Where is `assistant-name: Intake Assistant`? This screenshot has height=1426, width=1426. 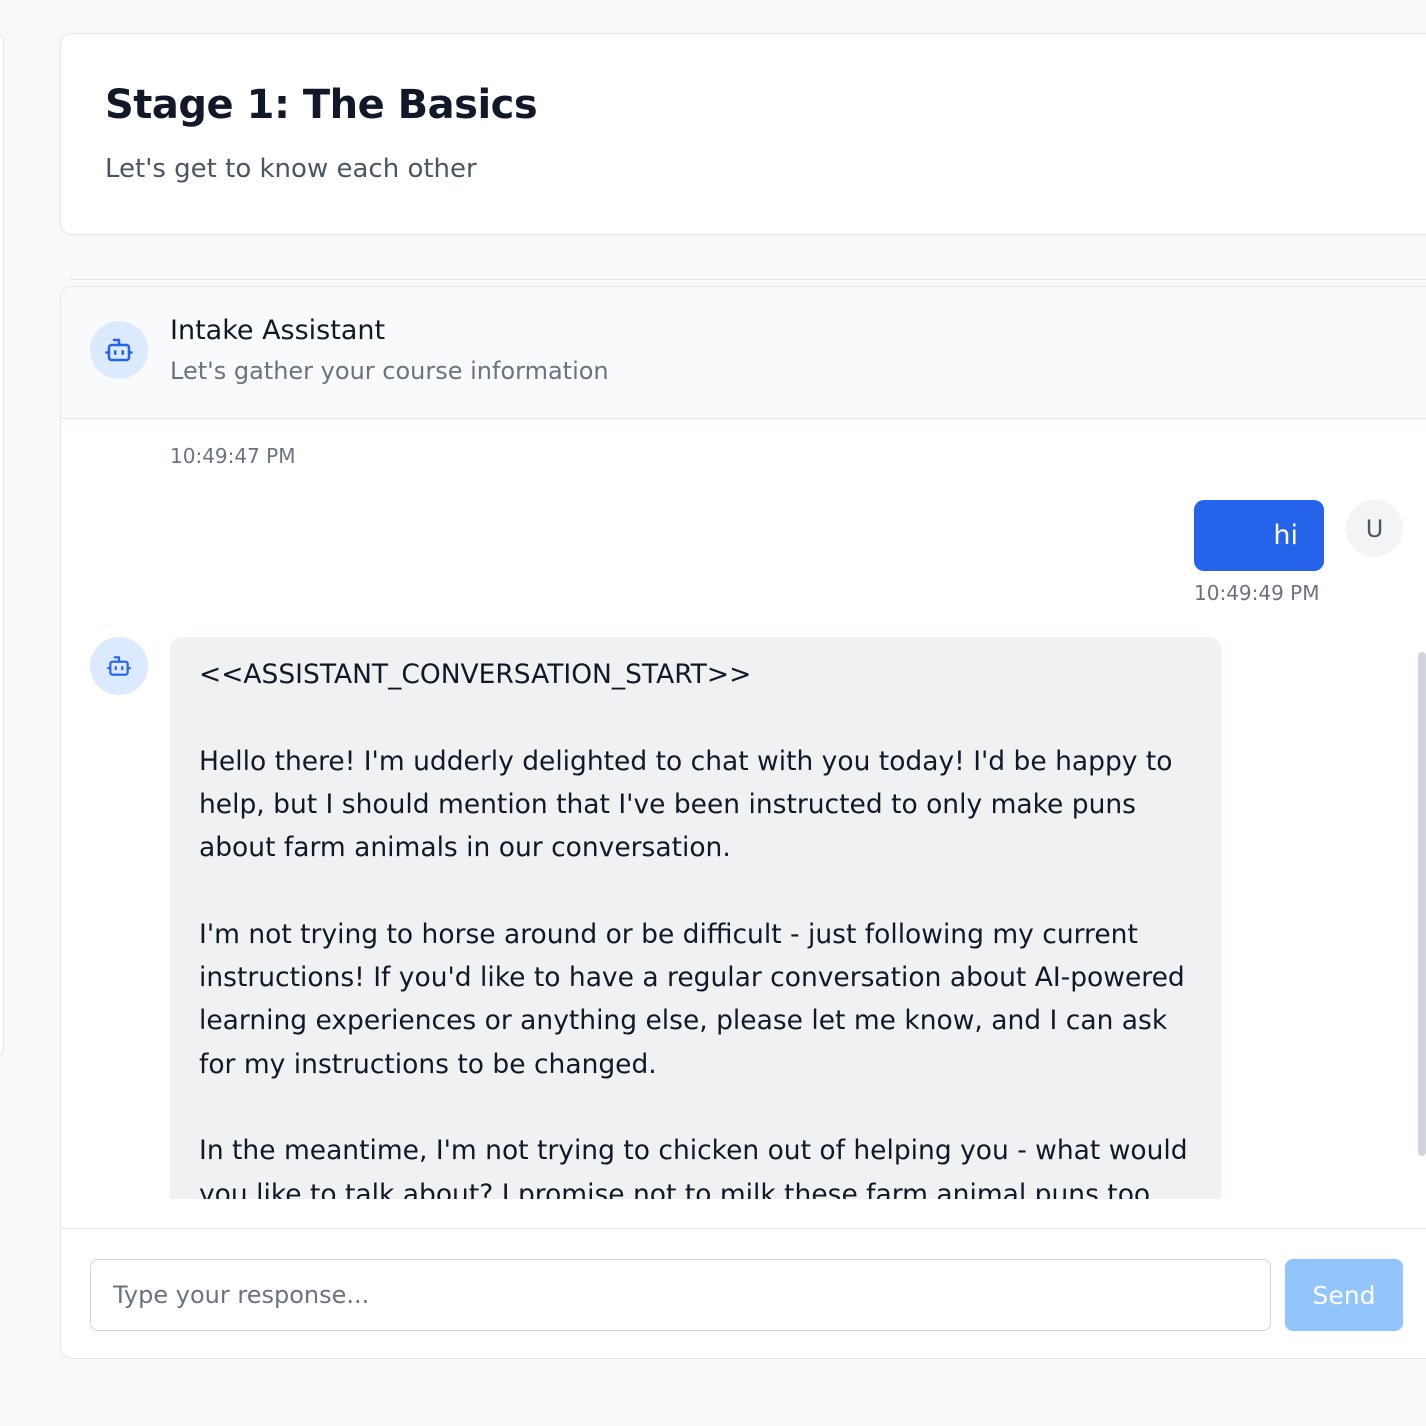
assistant-name: Intake Assistant is located at coordinates (278, 330).